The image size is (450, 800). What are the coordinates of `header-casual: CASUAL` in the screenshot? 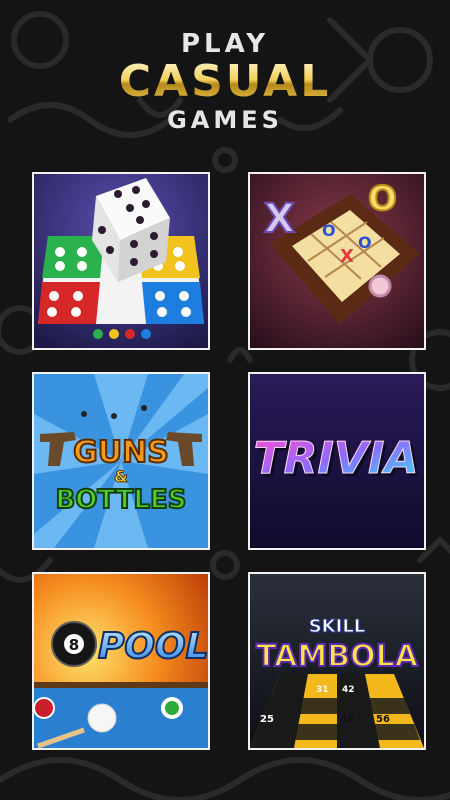 It's located at (225, 82).